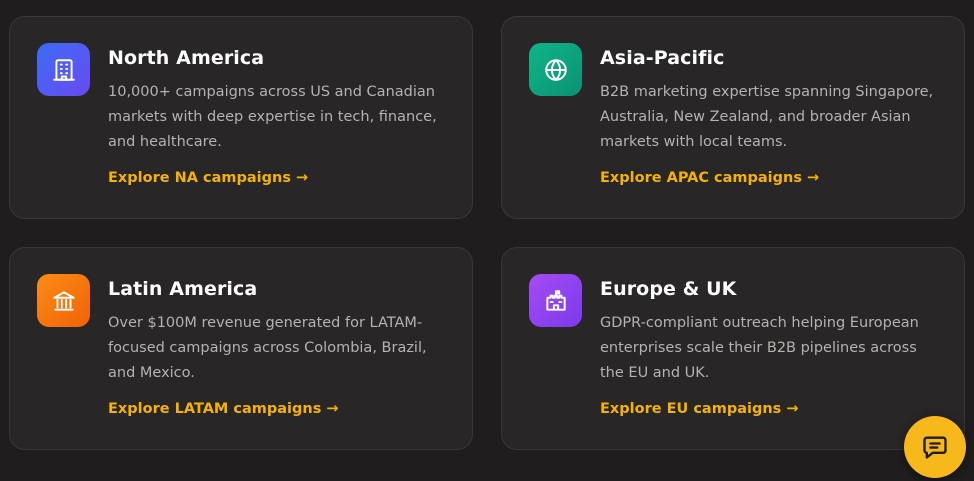 This screenshot has height=481, width=974. What do you see at coordinates (208, 178) in the screenshot?
I see `explore-na-campaigns-link: Explore NA campaigns →` at bounding box center [208, 178].